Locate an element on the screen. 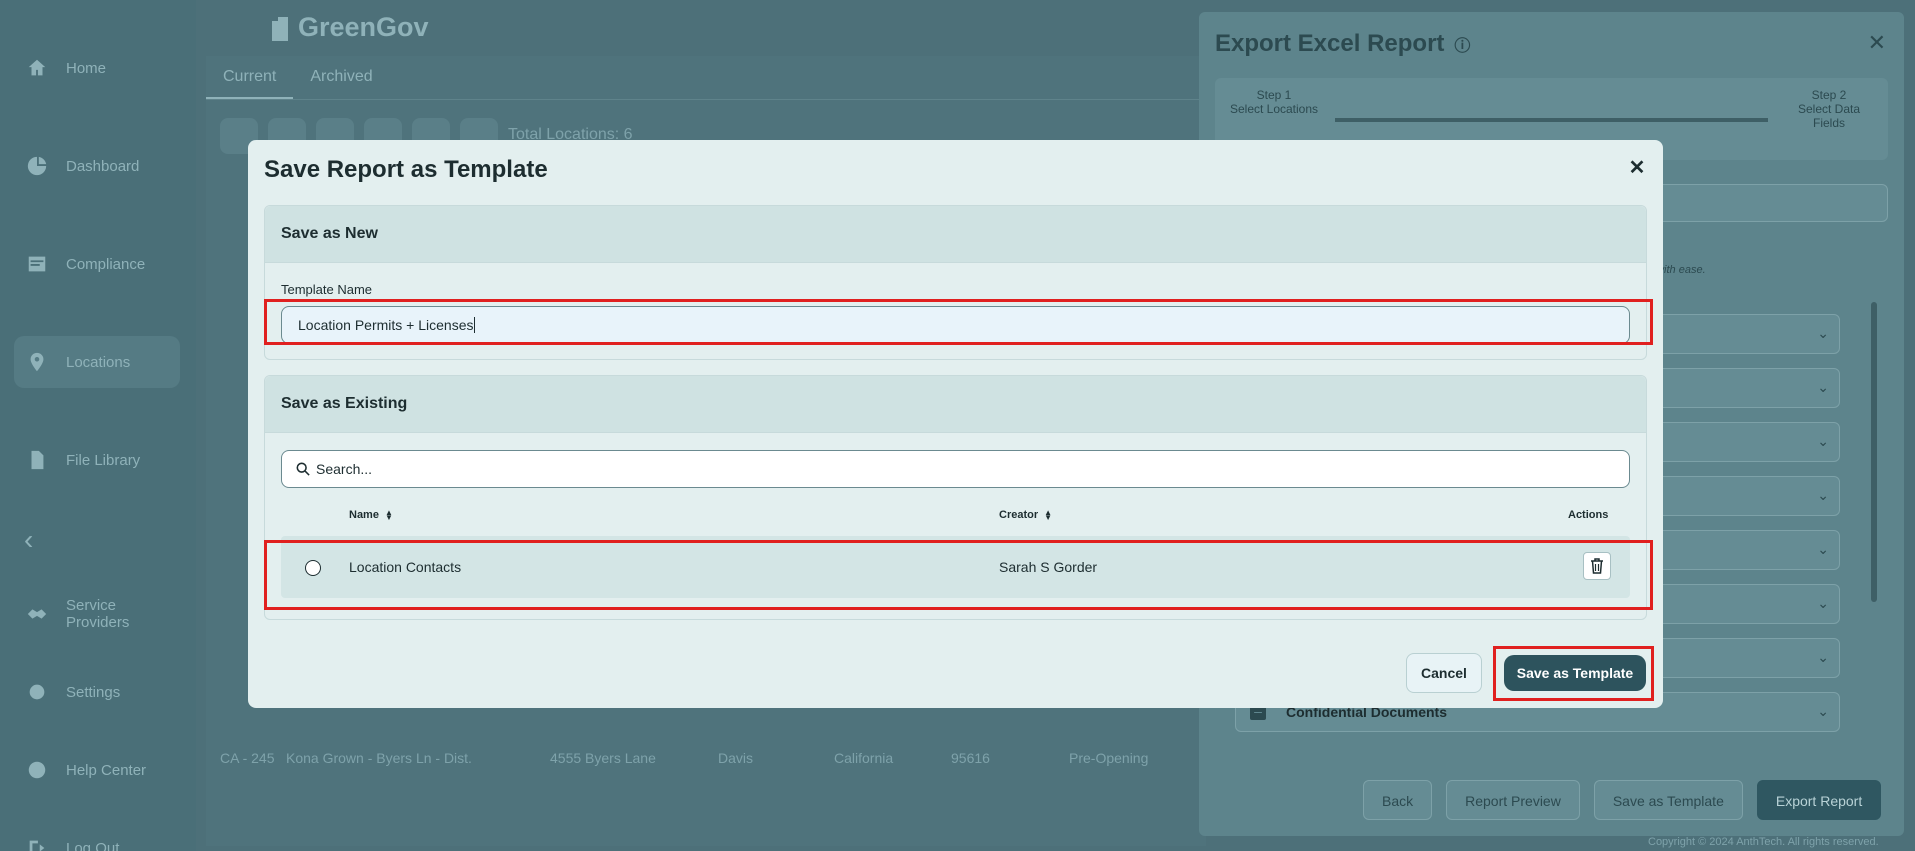  column-header-actions: Actions is located at coordinates (1588, 515).